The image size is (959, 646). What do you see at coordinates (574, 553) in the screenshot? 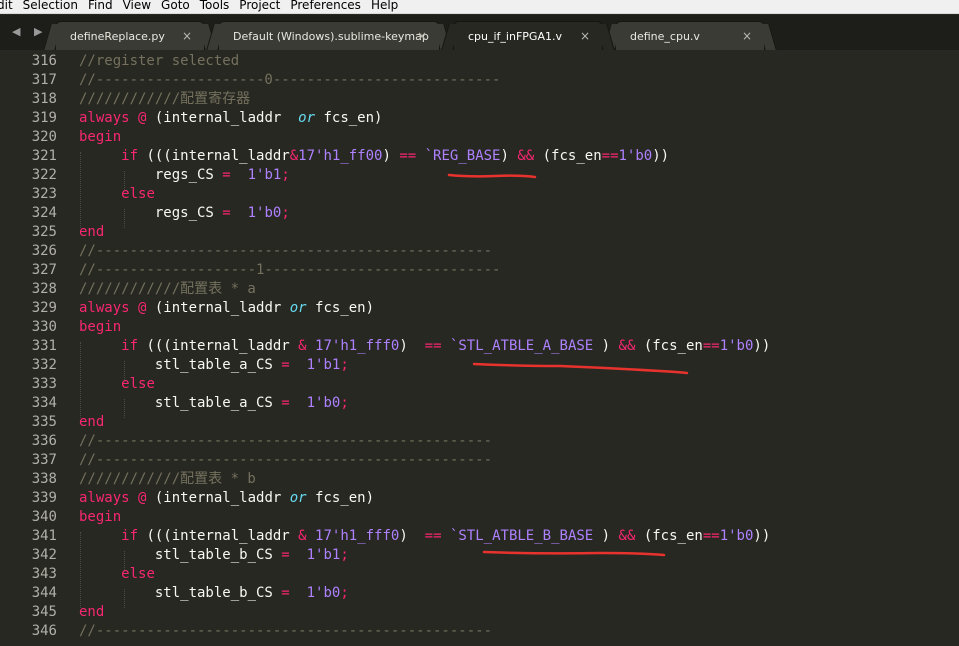
I see `red-underline-stl-b-base` at bounding box center [574, 553].